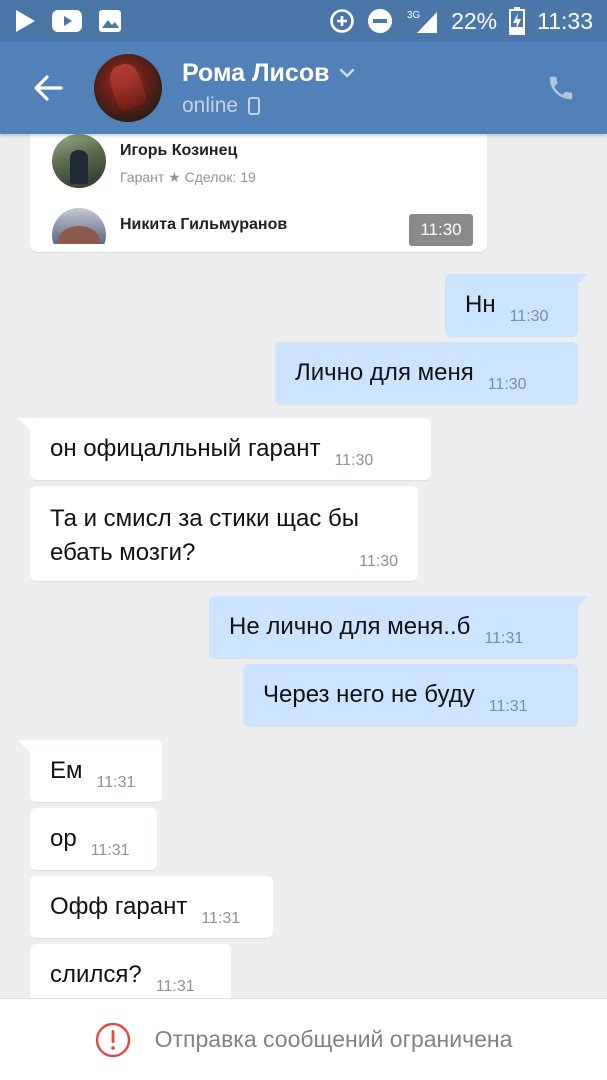 The height and width of the screenshot is (1080, 607). I want to click on contact-status: online, so click(210, 105).